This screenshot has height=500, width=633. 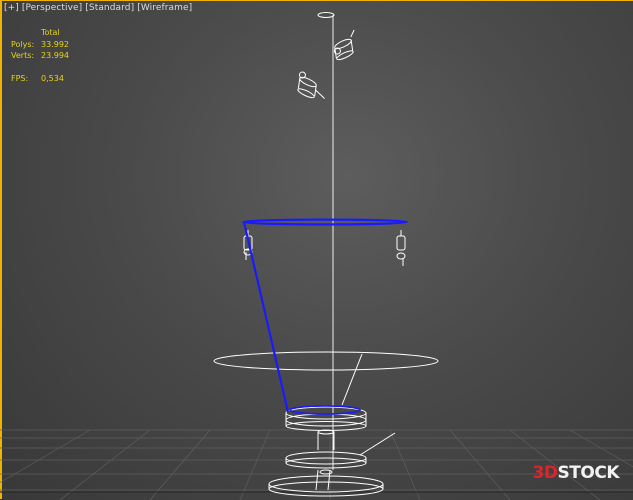 I want to click on spotlight-upper-left, so click(x=311, y=85).